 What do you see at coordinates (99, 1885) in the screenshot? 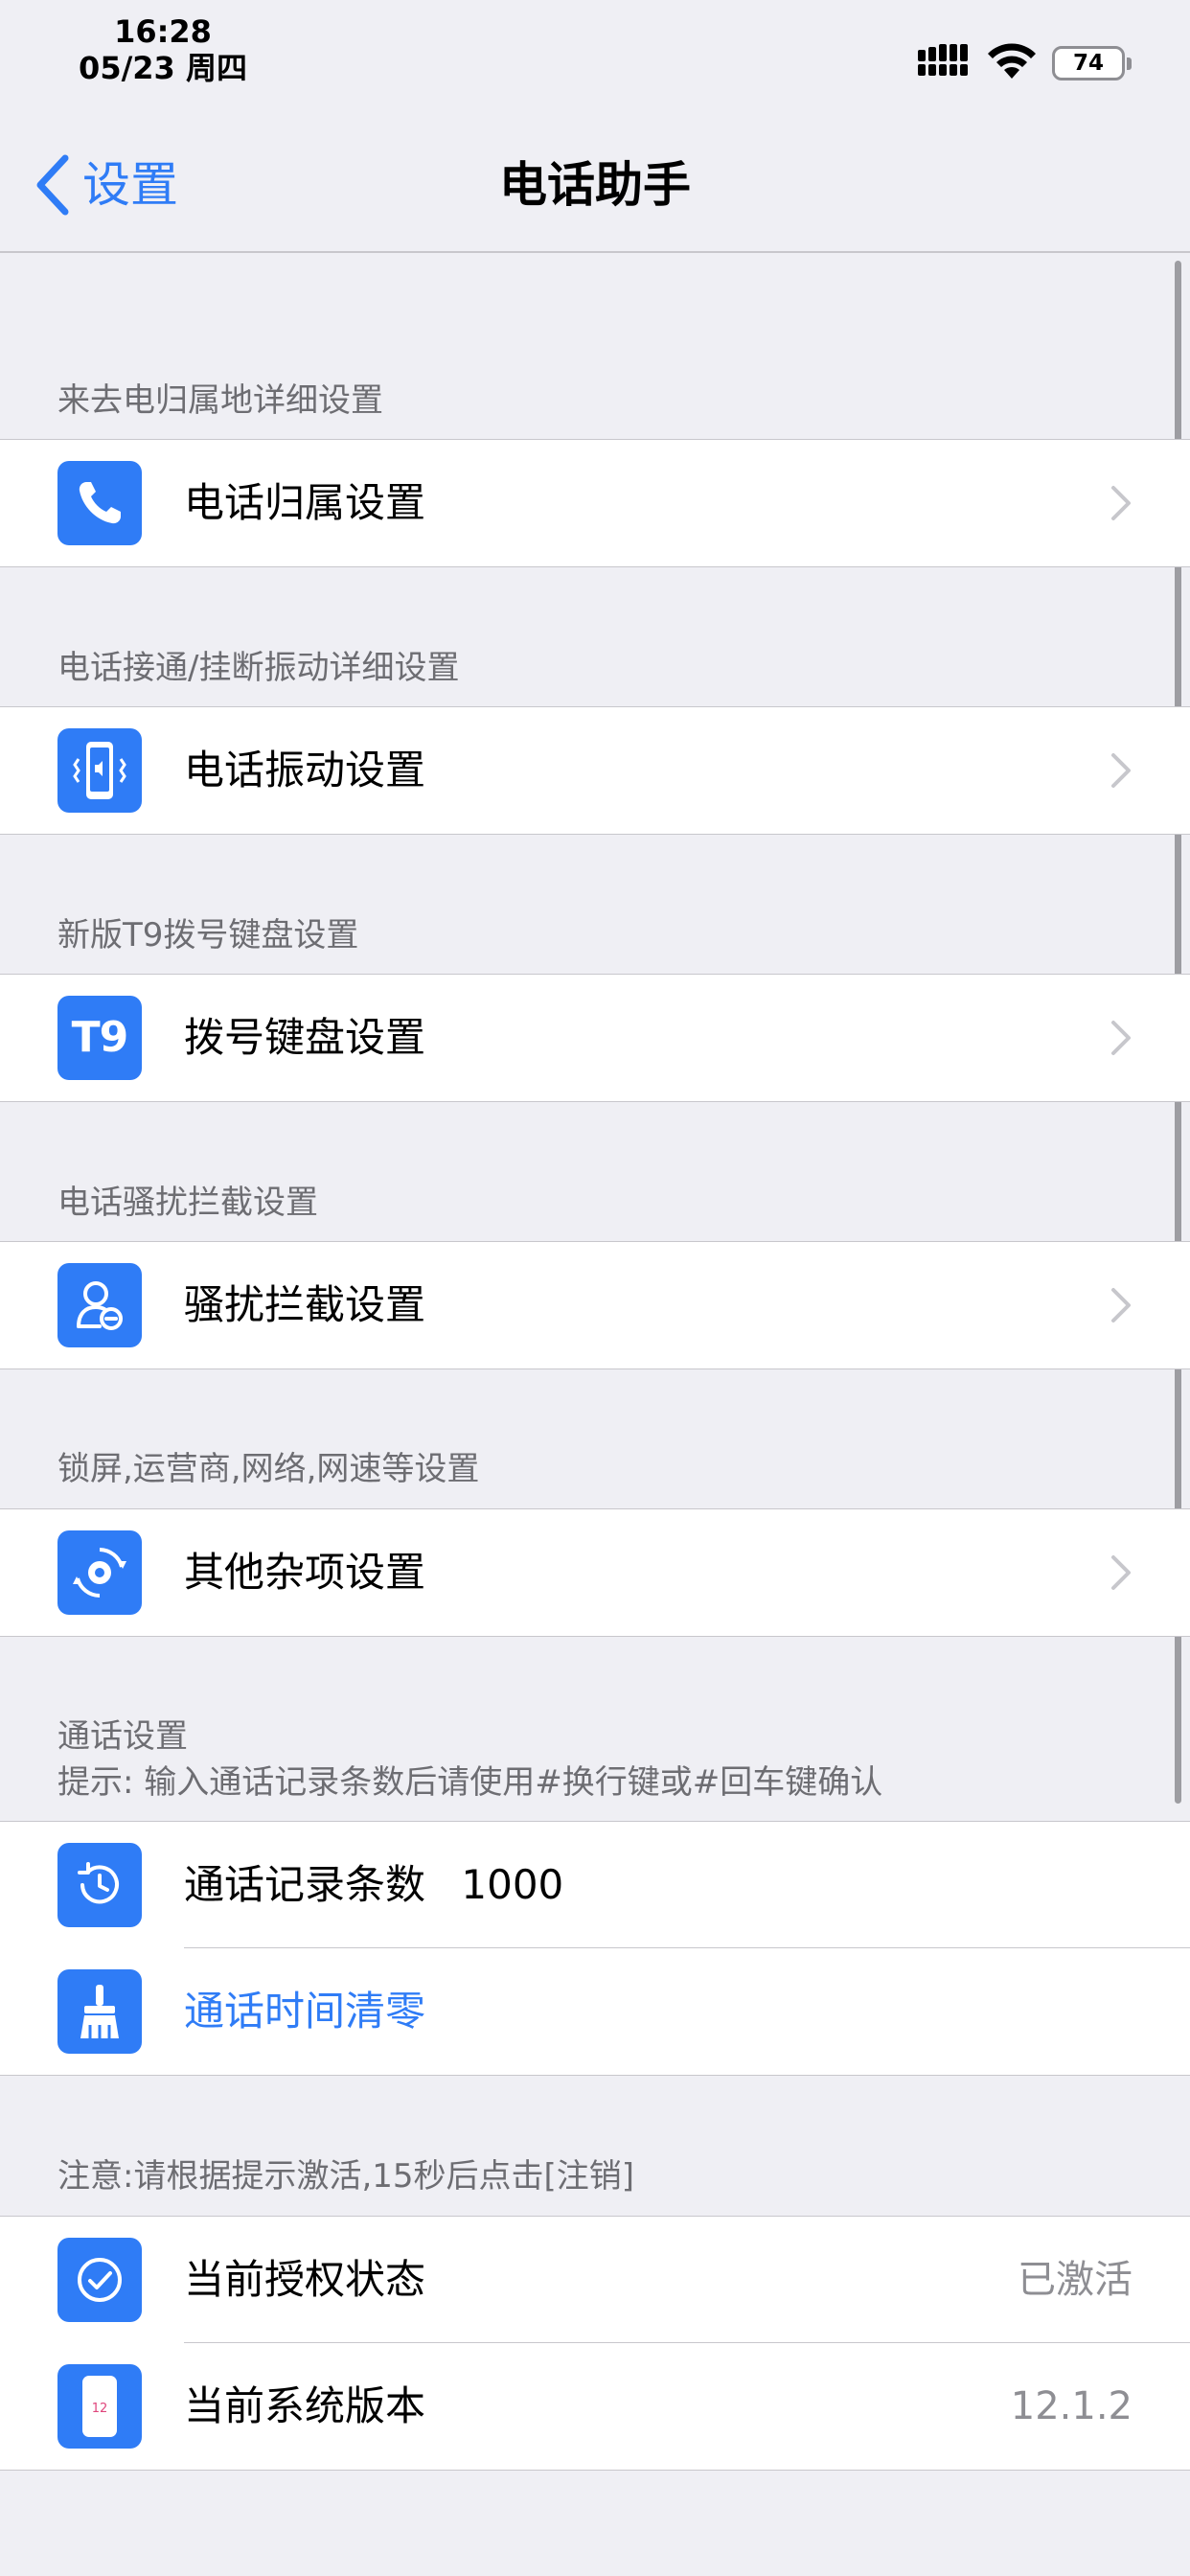
I see `history-clock-icon` at bounding box center [99, 1885].